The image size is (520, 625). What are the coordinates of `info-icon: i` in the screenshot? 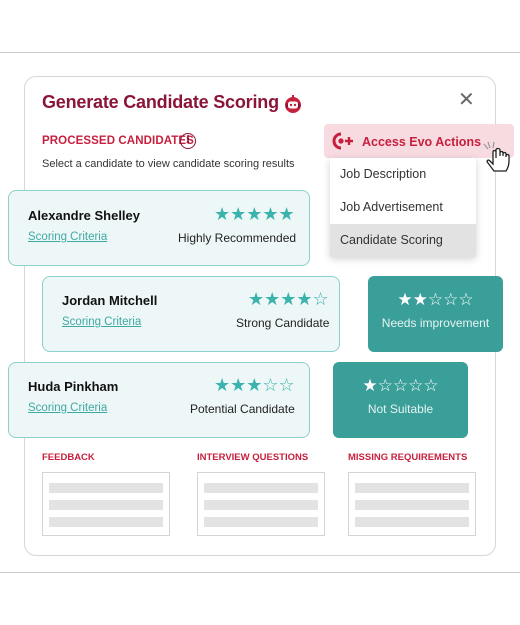 It's located at (188, 141).